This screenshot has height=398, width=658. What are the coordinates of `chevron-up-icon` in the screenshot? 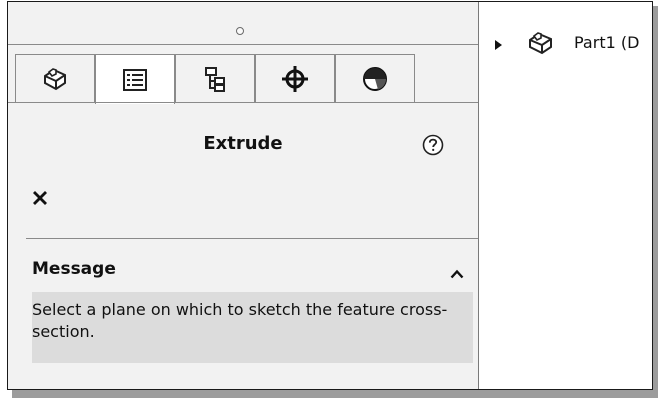 It's located at (457, 273).